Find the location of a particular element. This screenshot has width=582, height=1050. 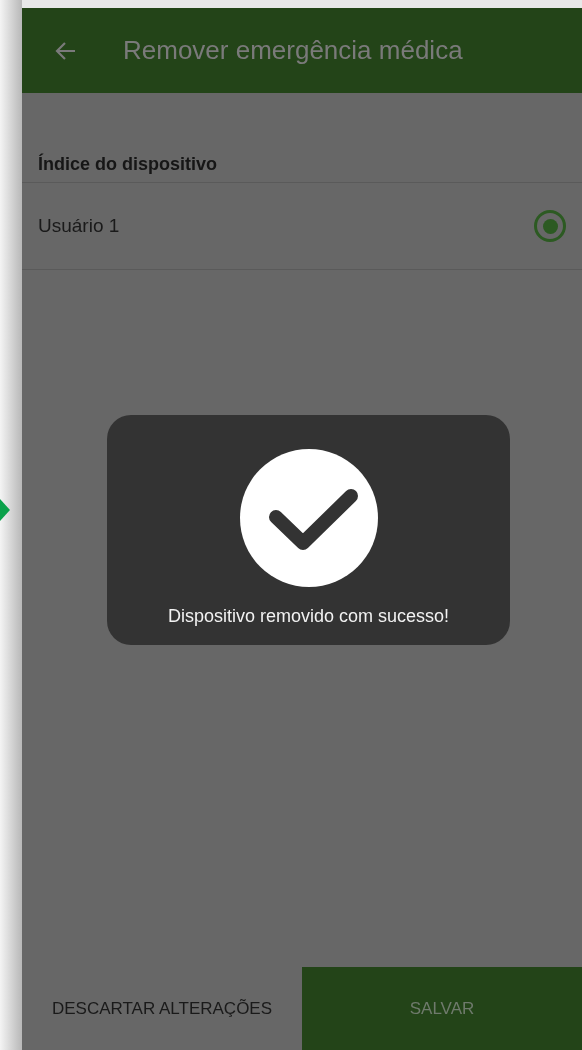

option-row: Usuário 1 is located at coordinates (302, 226).